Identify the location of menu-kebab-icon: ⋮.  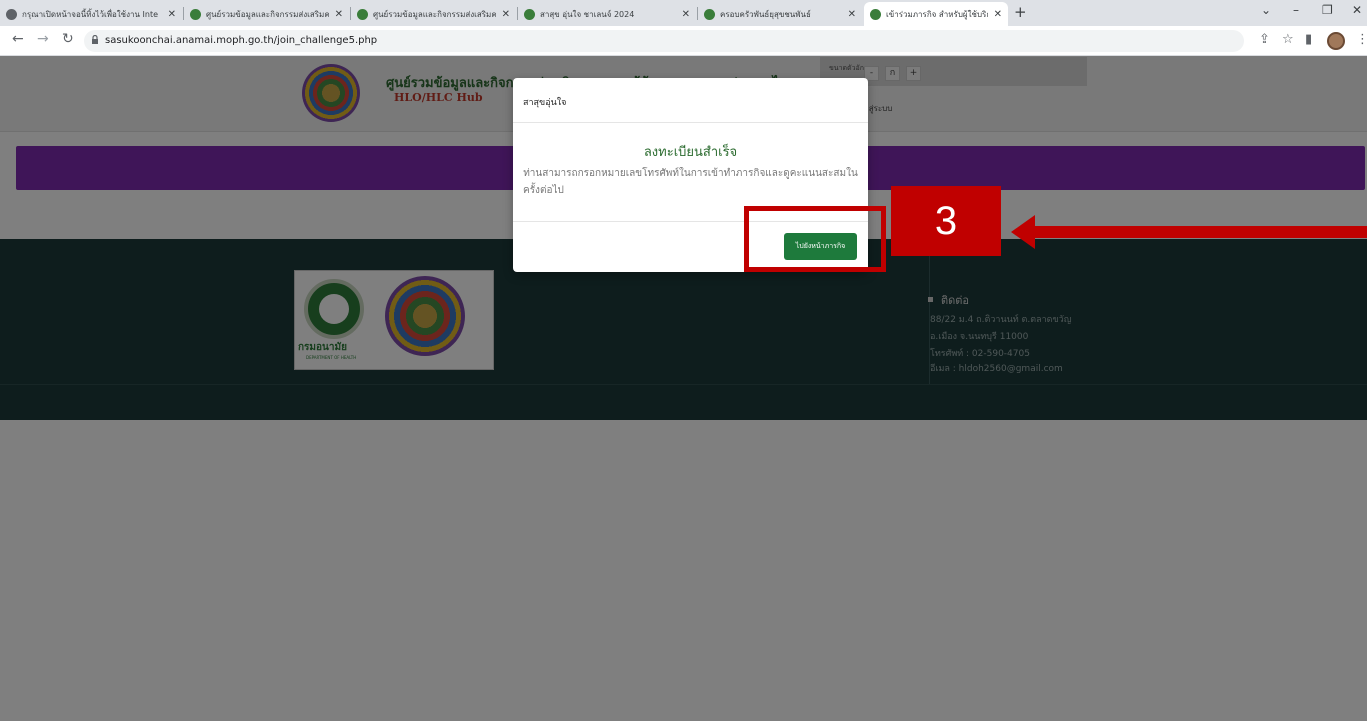
(1361, 39).